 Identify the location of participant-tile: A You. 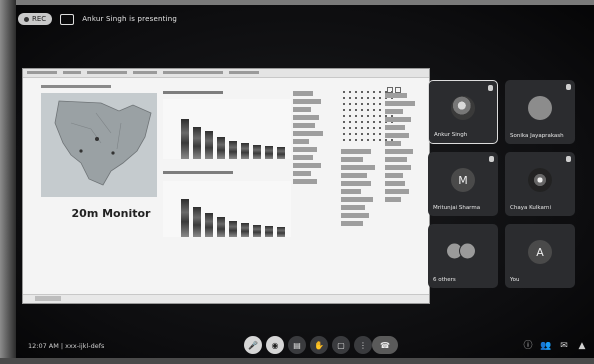
(540, 256).